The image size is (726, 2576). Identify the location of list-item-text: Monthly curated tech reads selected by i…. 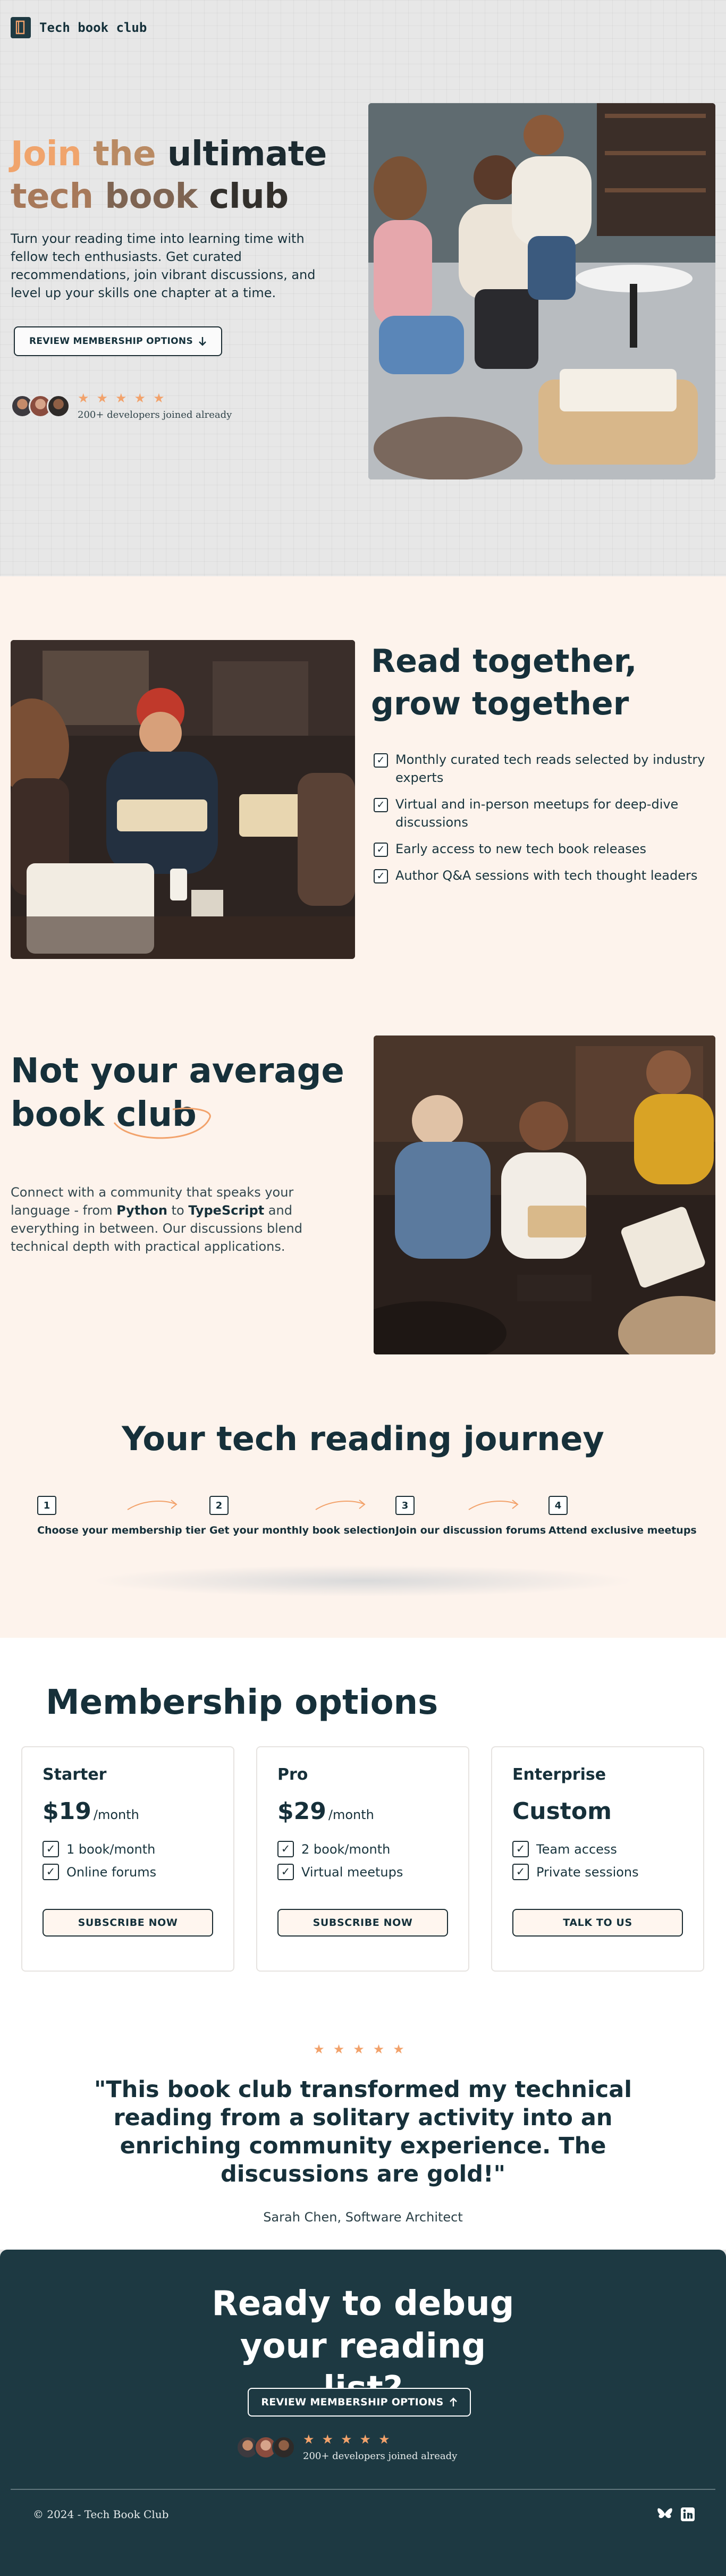
(550, 768).